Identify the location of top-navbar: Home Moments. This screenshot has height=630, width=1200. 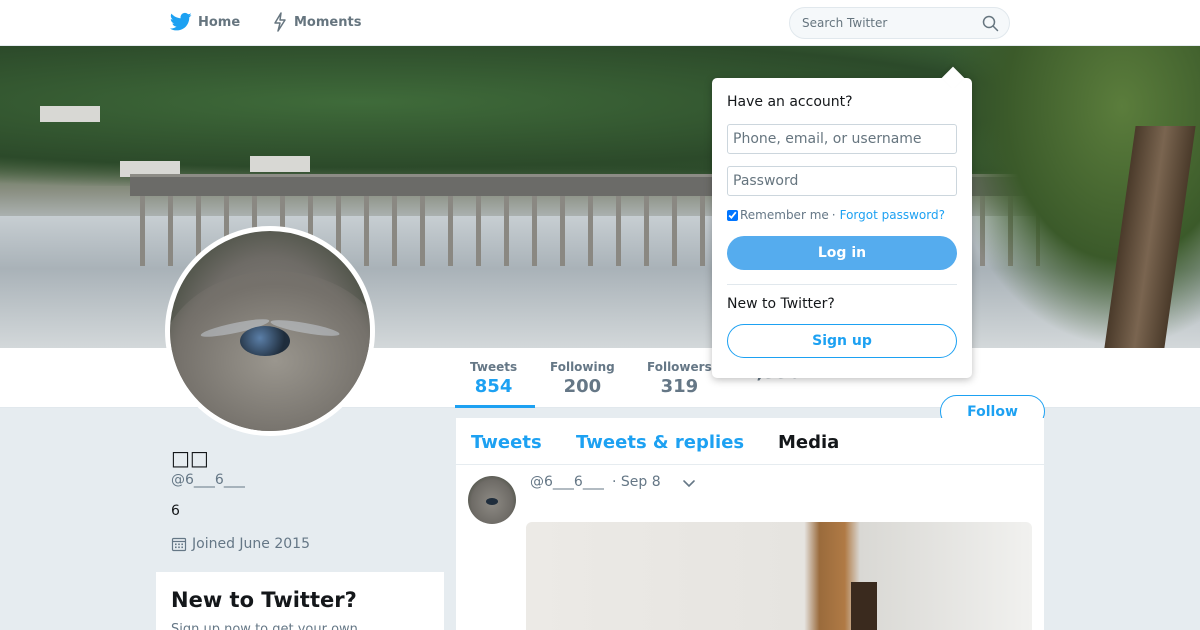
(600, 23).